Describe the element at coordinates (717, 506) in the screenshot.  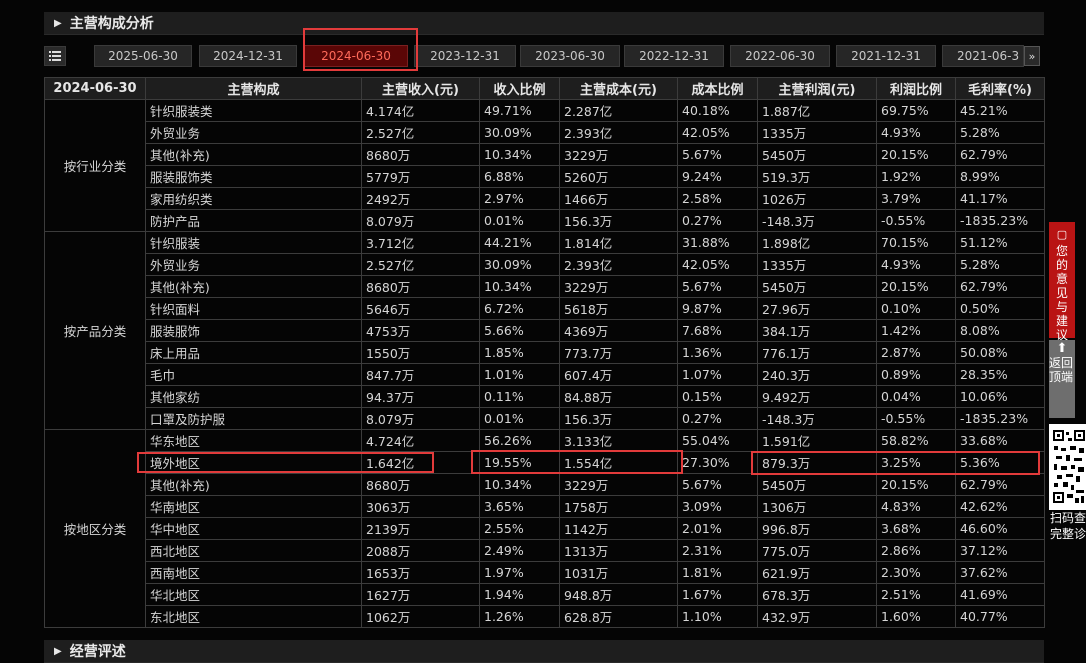
I see `cost-ratio-cell: 3.09%` at that location.